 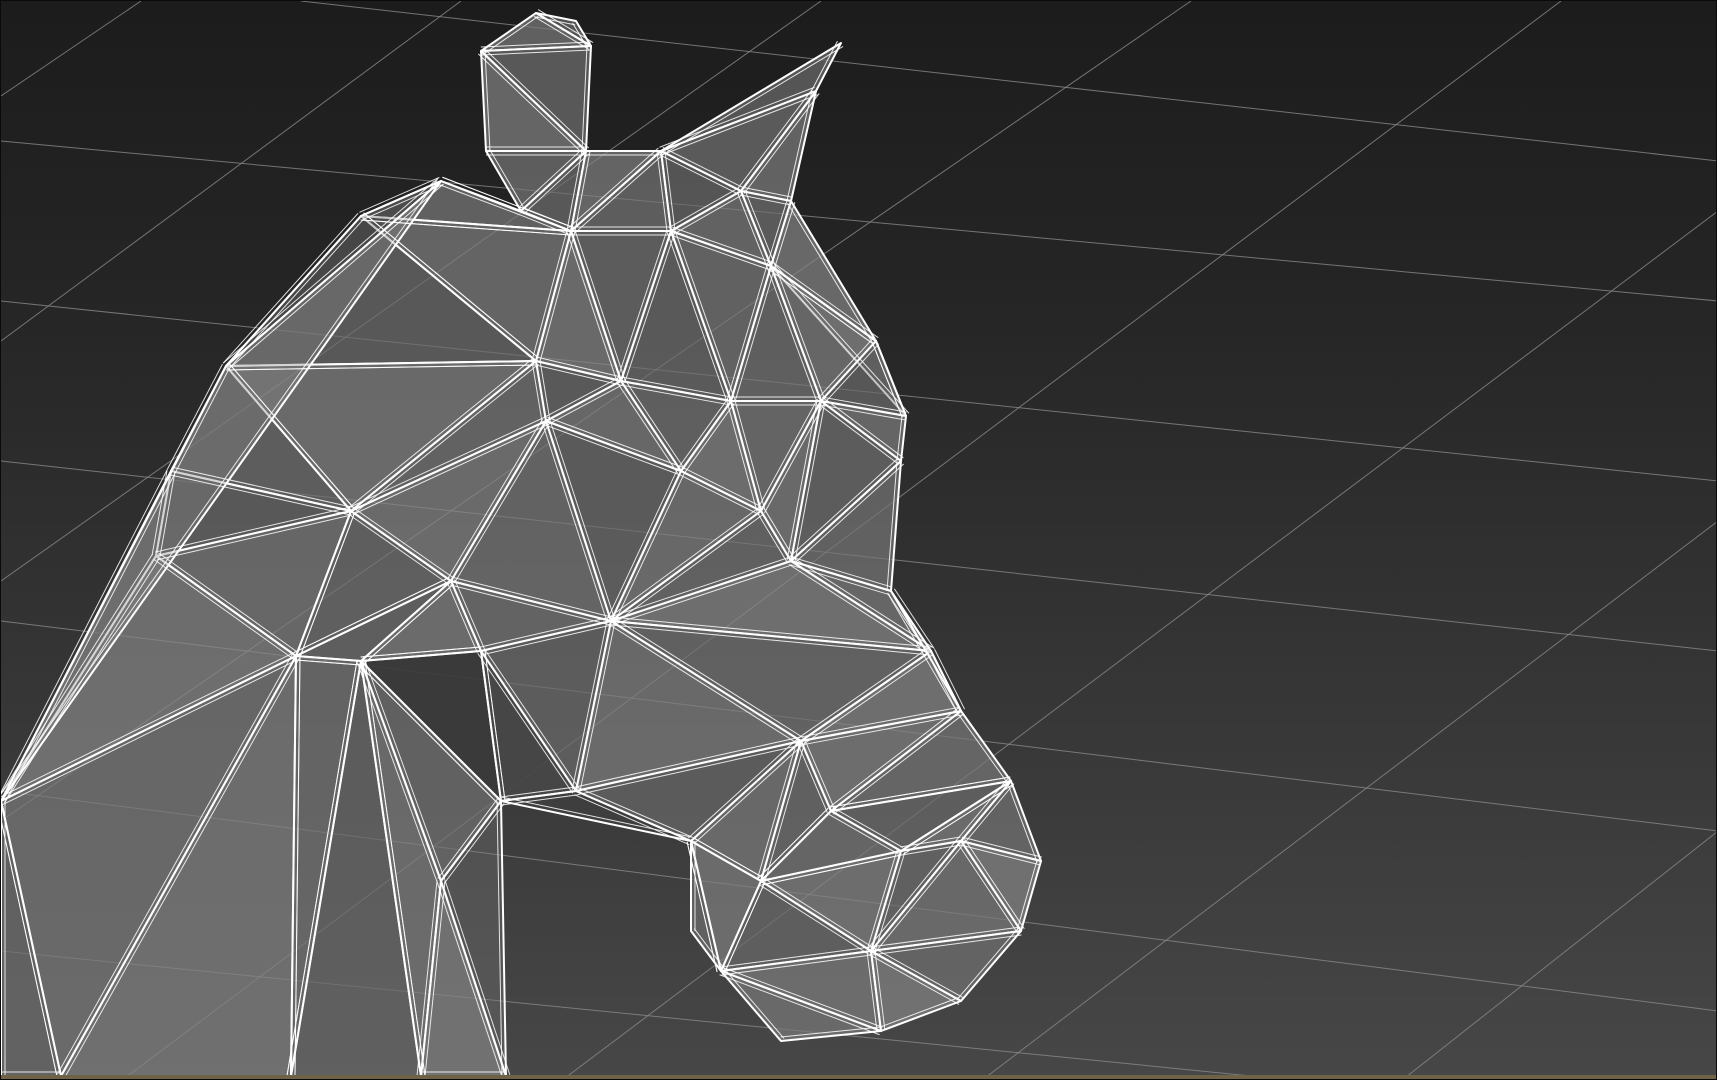 What do you see at coordinates (858, 1077) in the screenshot?
I see `viewport-bottom-border` at bounding box center [858, 1077].